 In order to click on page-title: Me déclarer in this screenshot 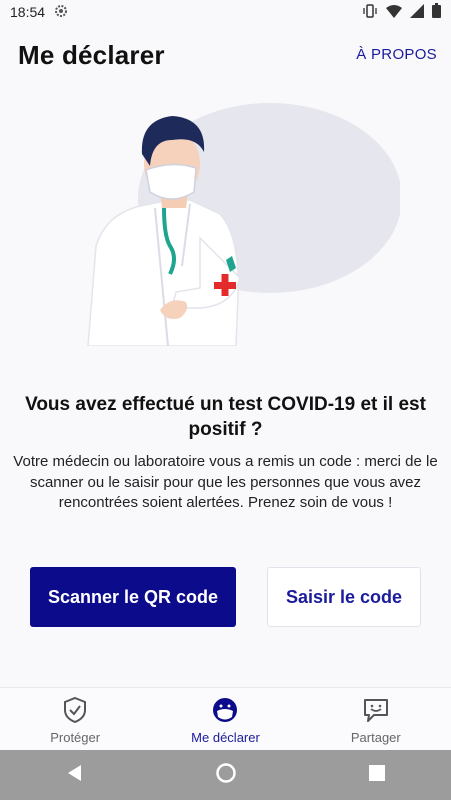, I will do `click(91, 55)`.